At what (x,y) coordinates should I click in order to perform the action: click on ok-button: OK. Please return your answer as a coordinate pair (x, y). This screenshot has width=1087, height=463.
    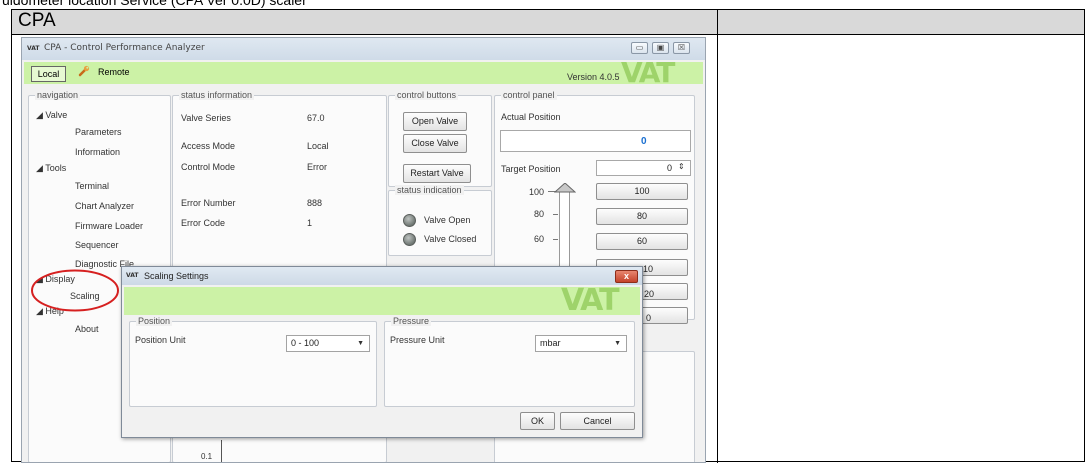
    Looking at the image, I should click on (537, 421).